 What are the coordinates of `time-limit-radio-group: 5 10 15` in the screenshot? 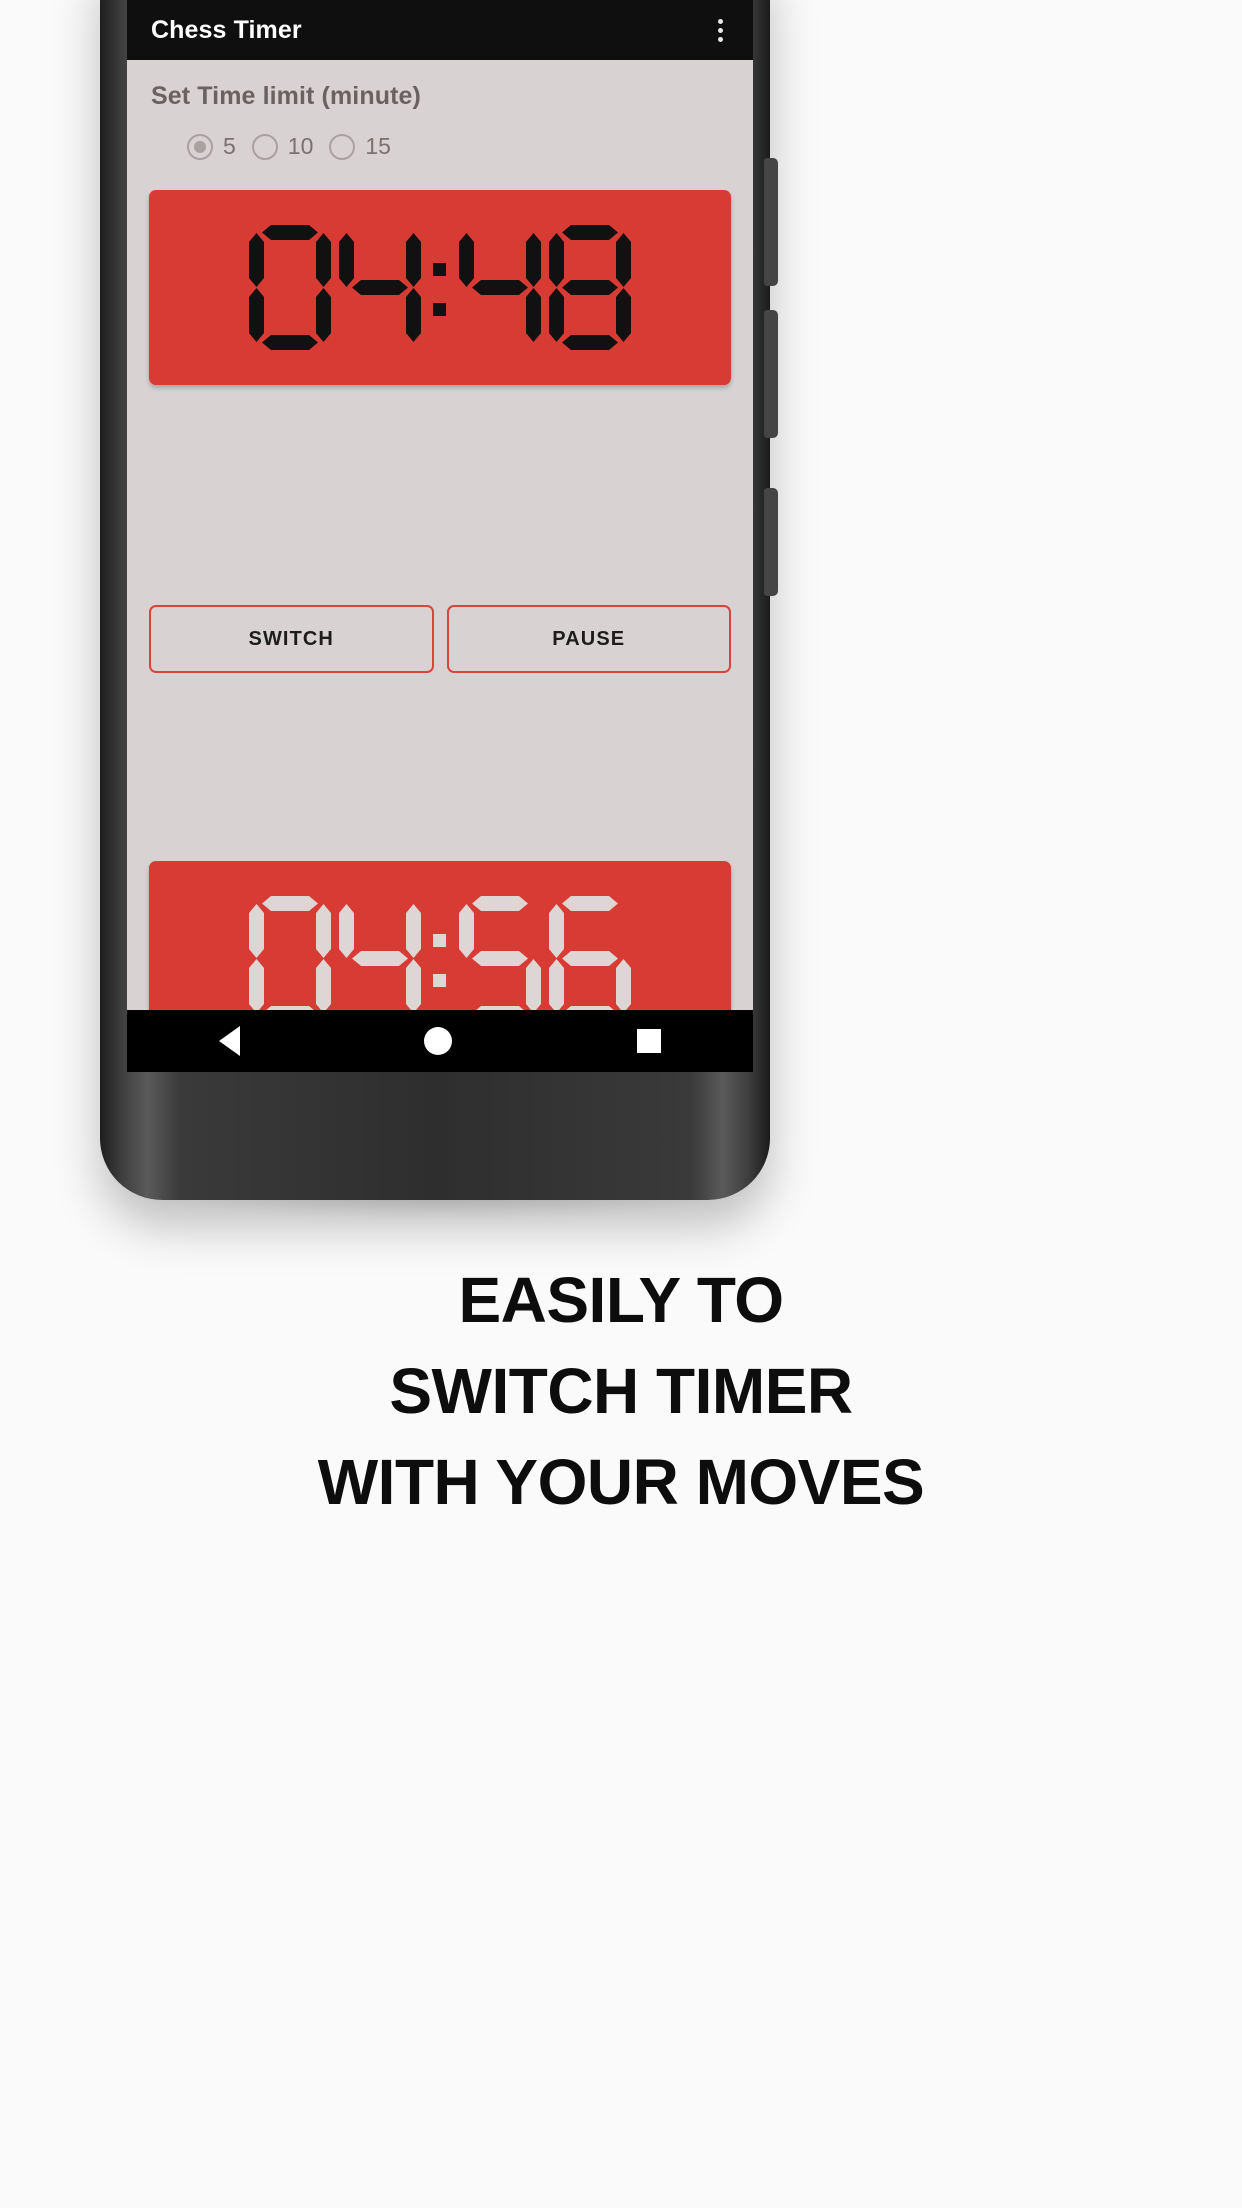 It's located at (440, 135).